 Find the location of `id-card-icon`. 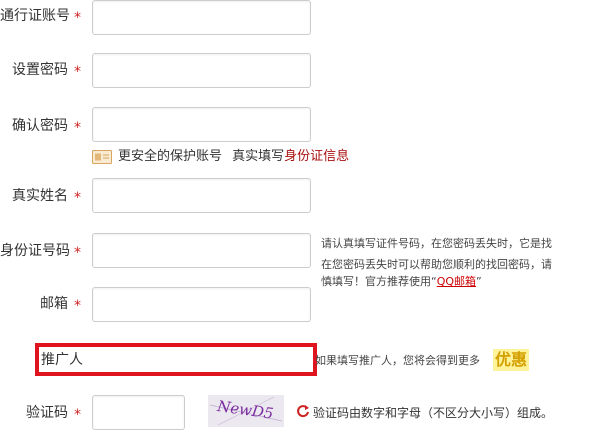

id-card-icon is located at coordinates (102, 157).